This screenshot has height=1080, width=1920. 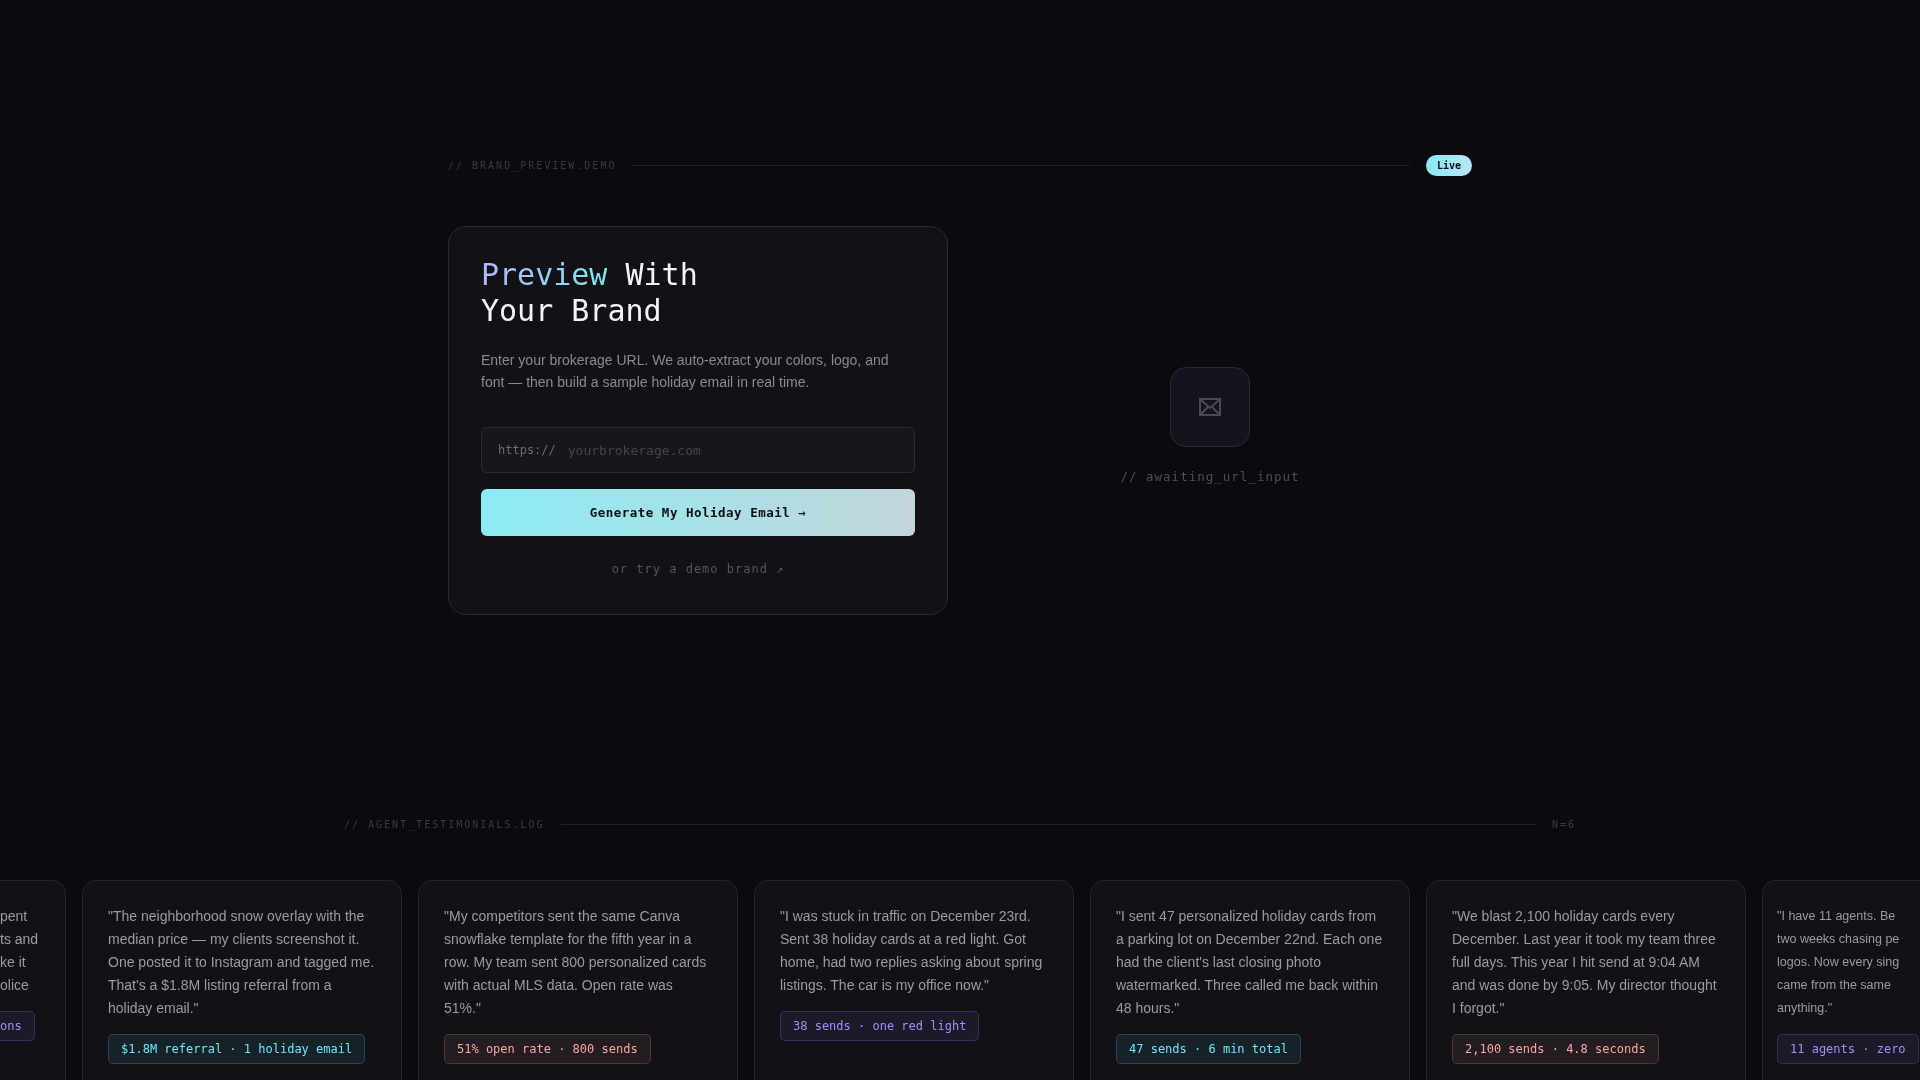 I want to click on testimonial-quote: "The neighborhood snow overlay with the median price — my clients screenshot it. One posted it to Instagram and tagged me. That's a $1.8M listing referral from a holiday email.", so click(x=242, y=962).